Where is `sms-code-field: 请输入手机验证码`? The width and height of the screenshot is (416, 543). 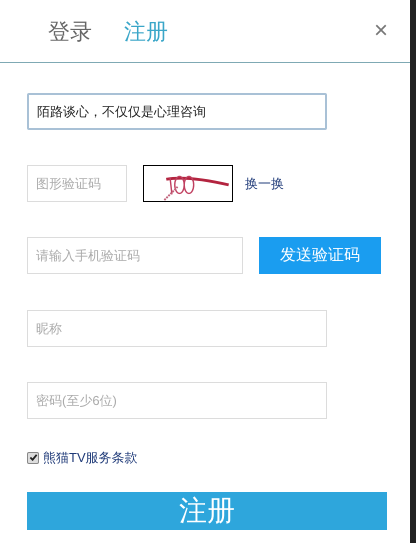 sms-code-field: 请输入手机验证码 is located at coordinates (135, 255).